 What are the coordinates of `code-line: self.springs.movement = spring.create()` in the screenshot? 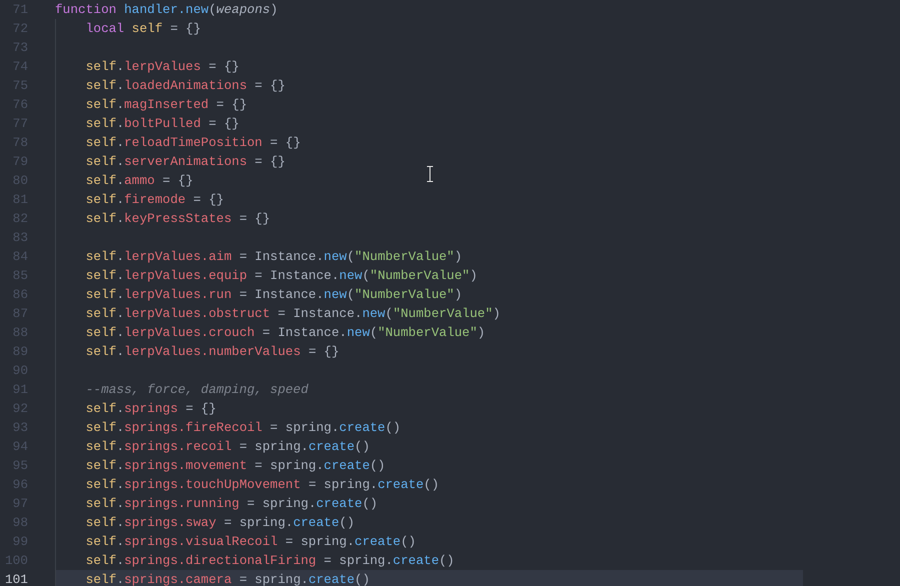 It's located at (429, 465).